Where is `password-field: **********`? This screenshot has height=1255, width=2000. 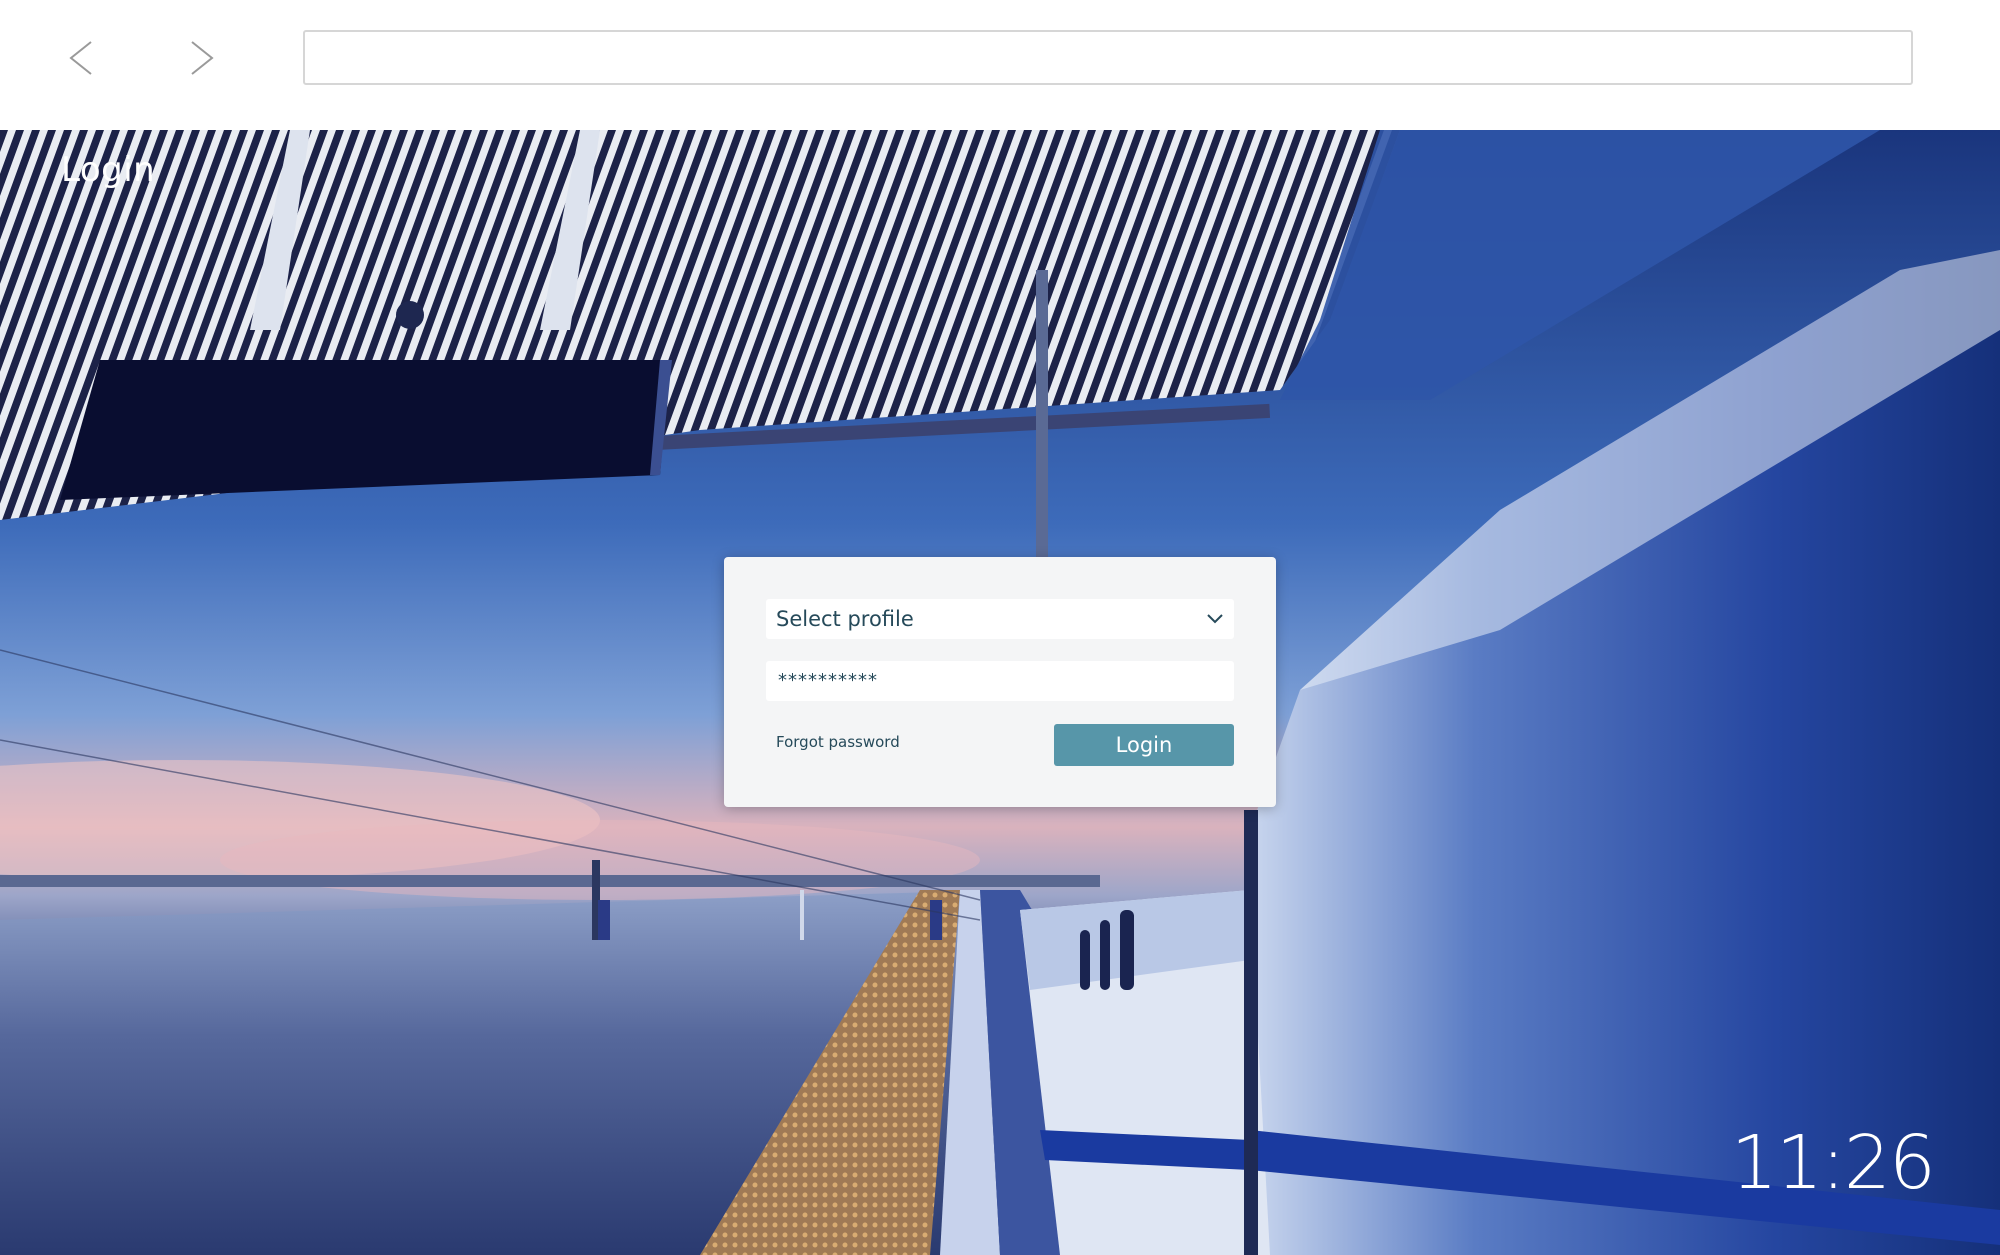
password-field: ********** is located at coordinates (1000, 681).